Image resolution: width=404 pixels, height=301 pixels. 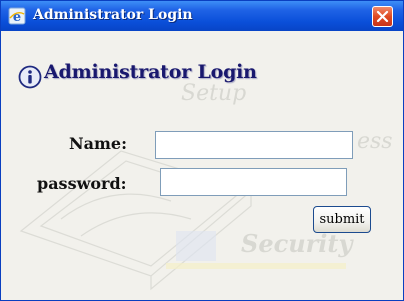 What do you see at coordinates (113, 15) in the screenshot?
I see `window-title: Administrator Login` at bounding box center [113, 15].